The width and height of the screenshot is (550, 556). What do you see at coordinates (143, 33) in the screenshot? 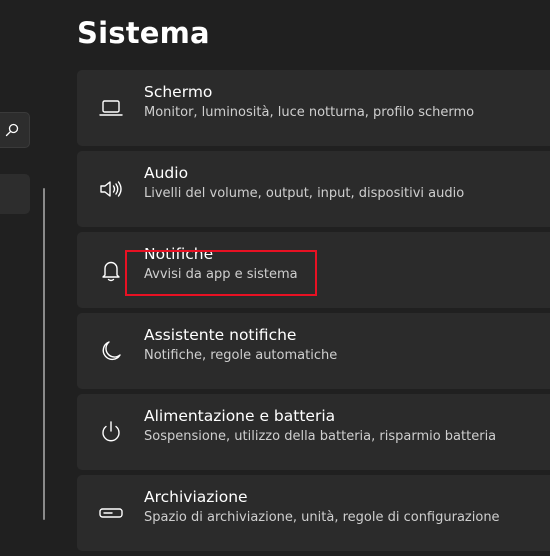
I see `page-title: Sistema` at bounding box center [143, 33].